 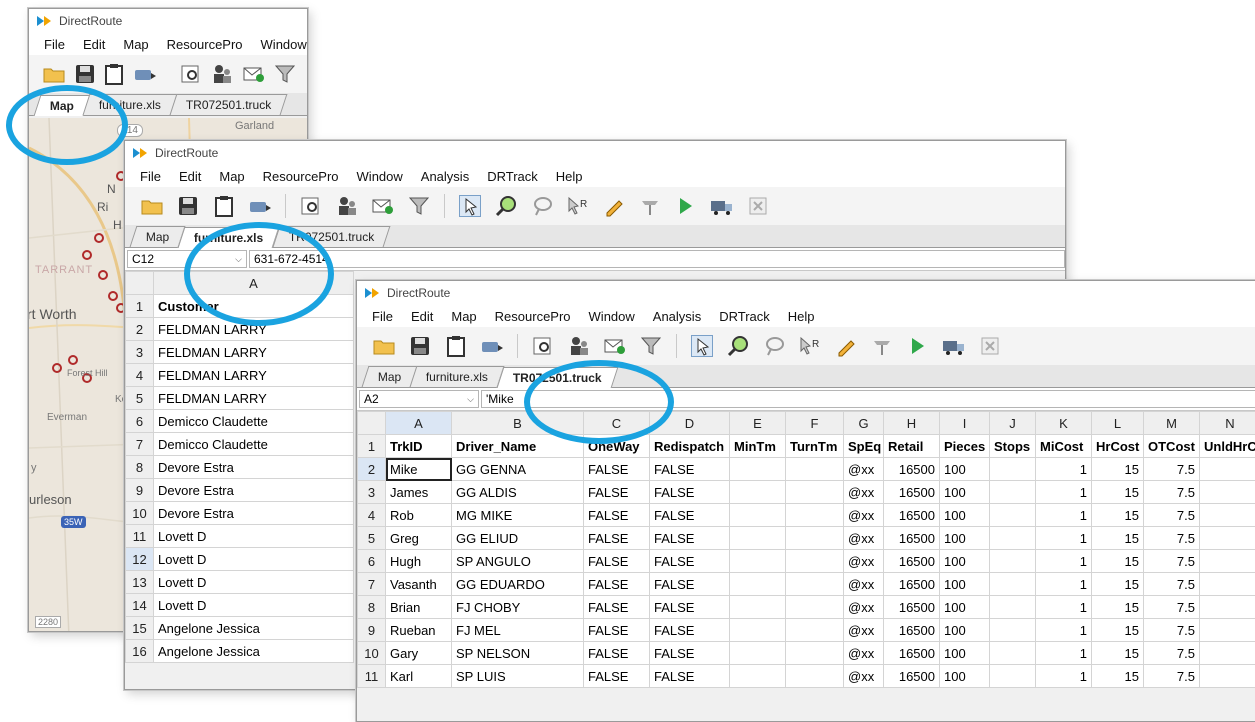 I want to click on column-header: A, so click(x=419, y=423).